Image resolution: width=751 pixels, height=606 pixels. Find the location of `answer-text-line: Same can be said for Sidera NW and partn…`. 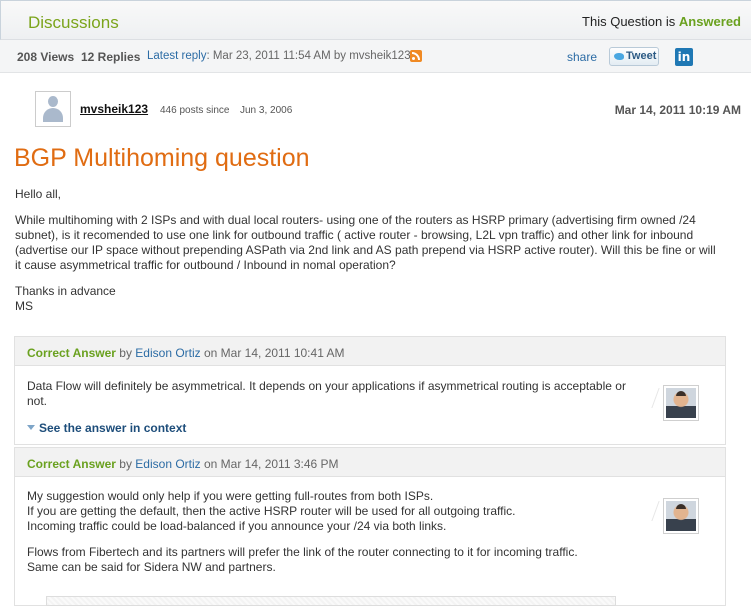

answer-text-line: Same can be said for Sidera NW and partn… is located at coordinates (151, 567).